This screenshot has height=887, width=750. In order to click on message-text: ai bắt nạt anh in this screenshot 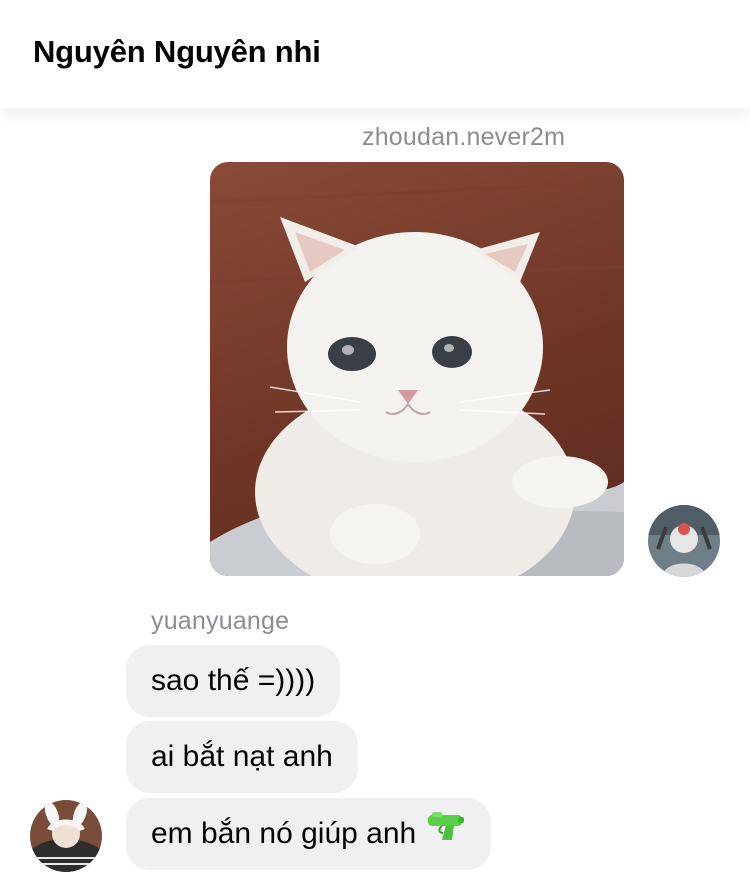, I will do `click(242, 756)`.